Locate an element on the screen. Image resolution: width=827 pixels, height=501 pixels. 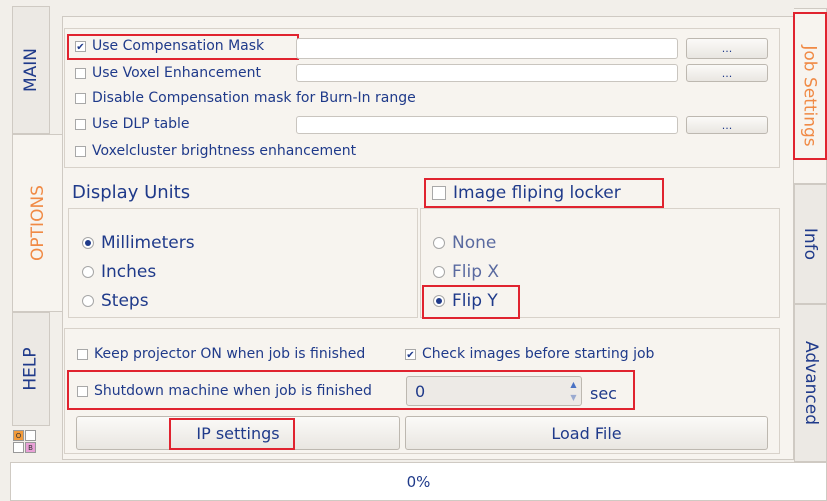
dlp-table-label: Use DLP table is located at coordinates (141, 124).